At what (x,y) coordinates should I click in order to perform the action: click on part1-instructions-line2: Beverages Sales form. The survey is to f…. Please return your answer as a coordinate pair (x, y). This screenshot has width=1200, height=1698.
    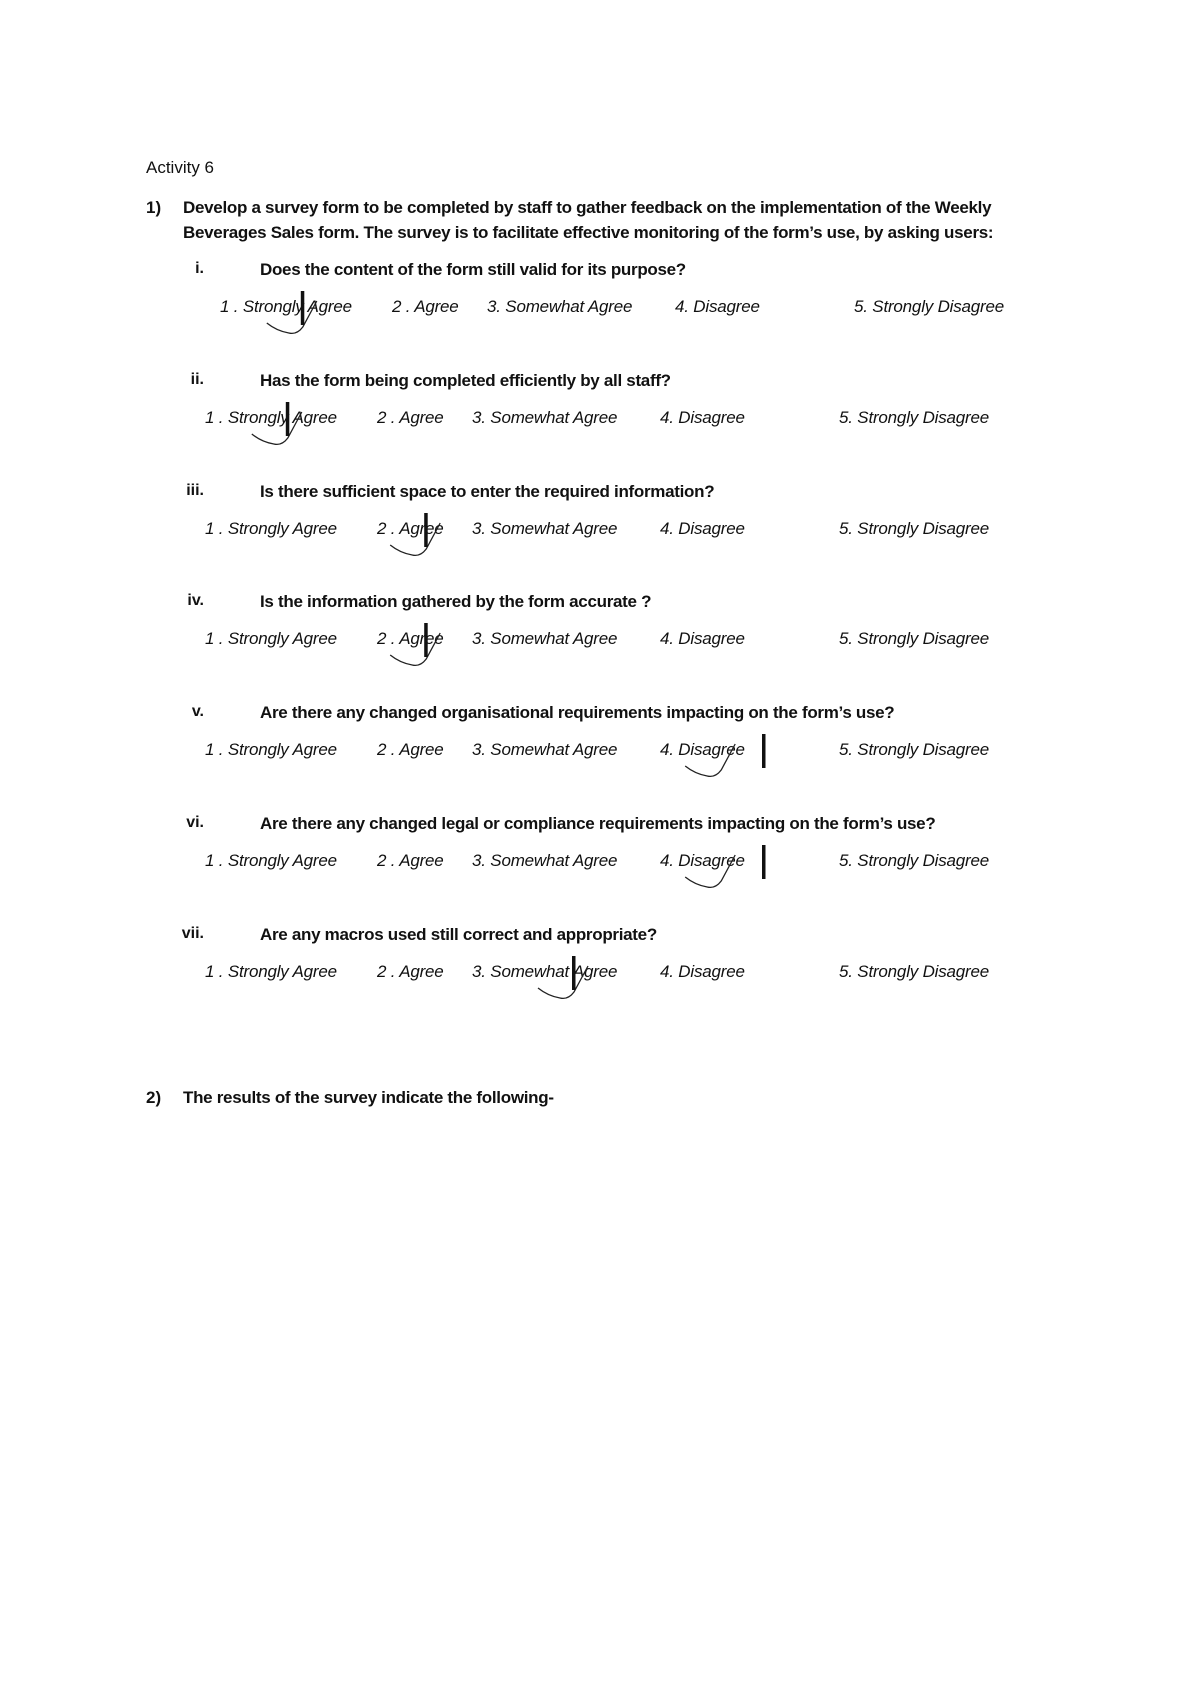
    Looking at the image, I should click on (588, 232).